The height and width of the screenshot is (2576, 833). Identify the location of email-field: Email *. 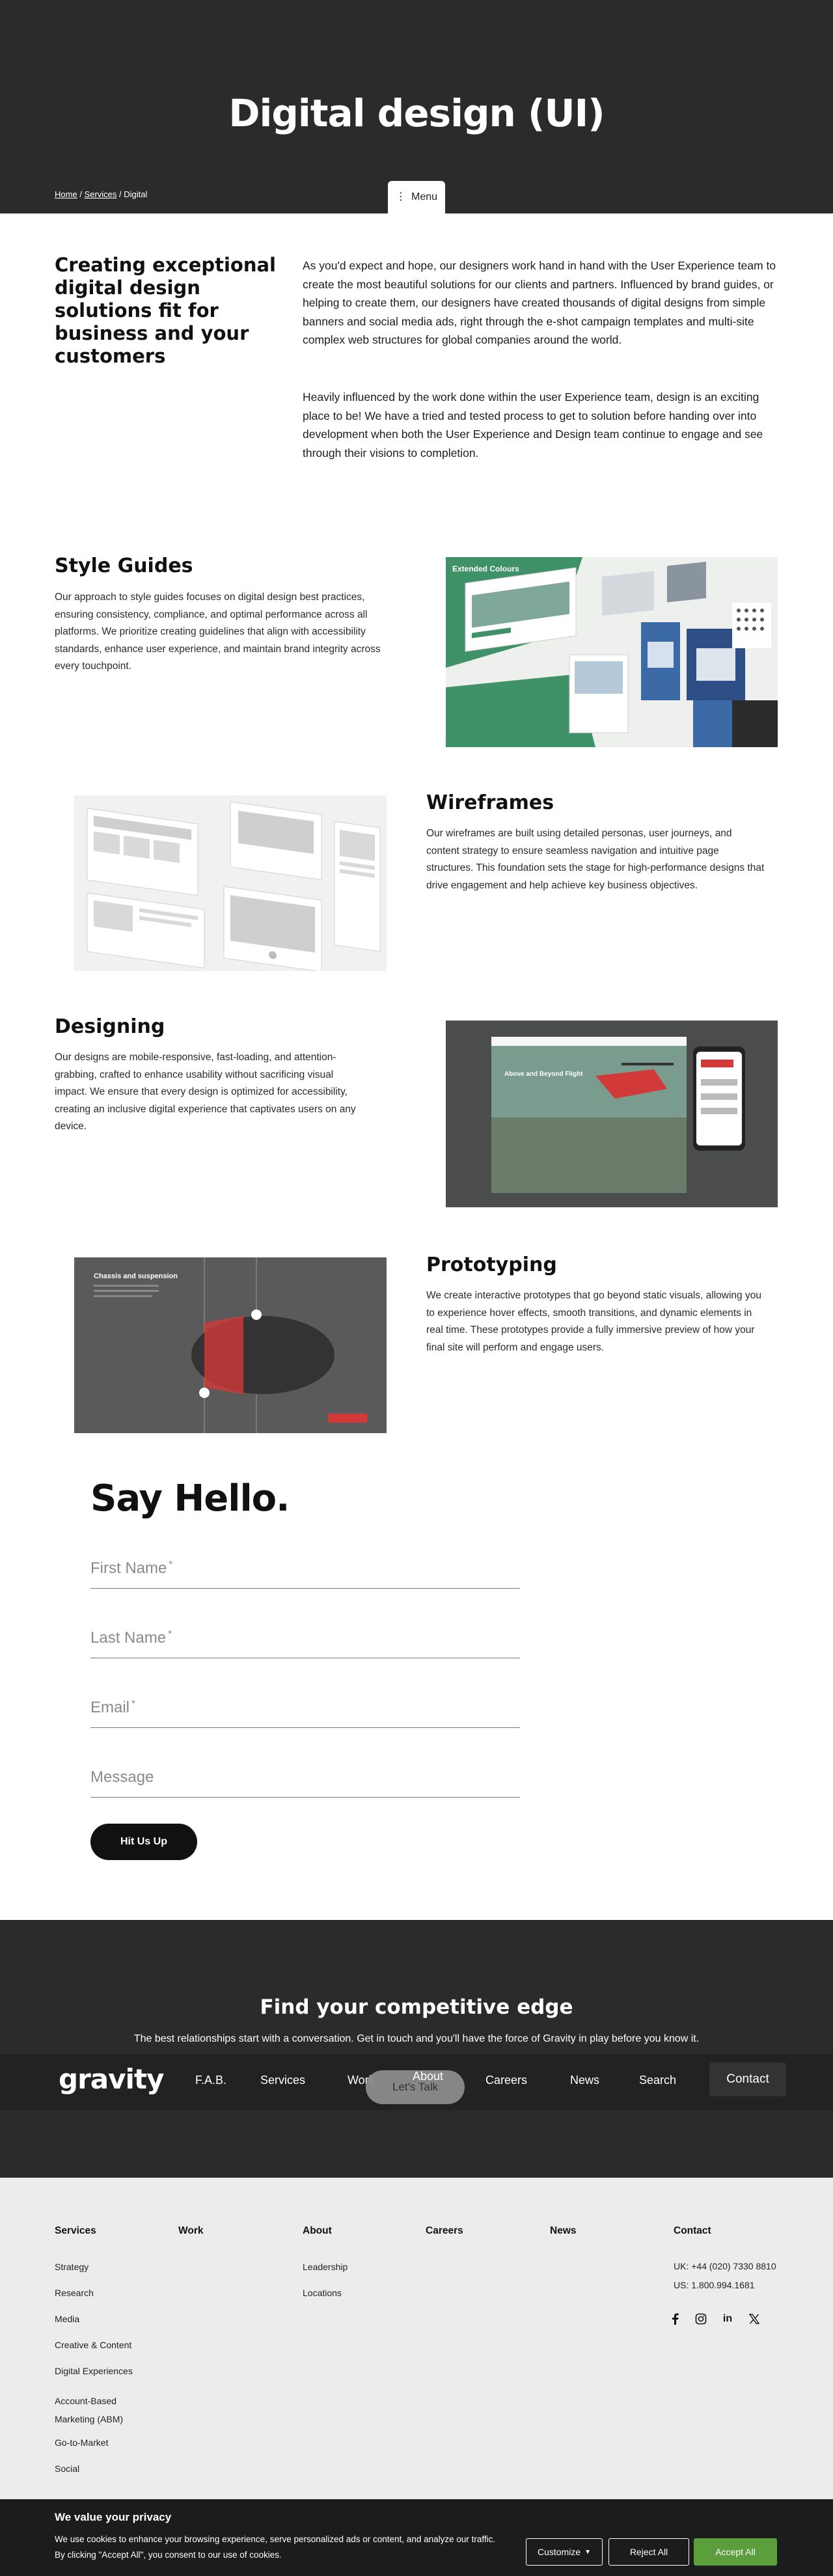
(305, 1711).